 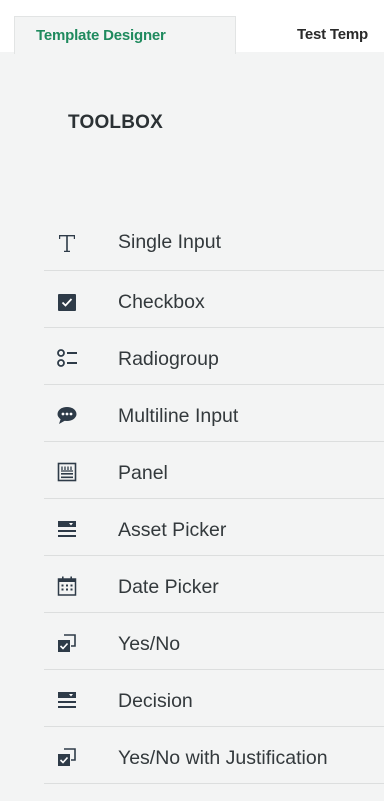 What do you see at coordinates (168, 587) in the screenshot?
I see `toolbox-item-label: Date Picker` at bounding box center [168, 587].